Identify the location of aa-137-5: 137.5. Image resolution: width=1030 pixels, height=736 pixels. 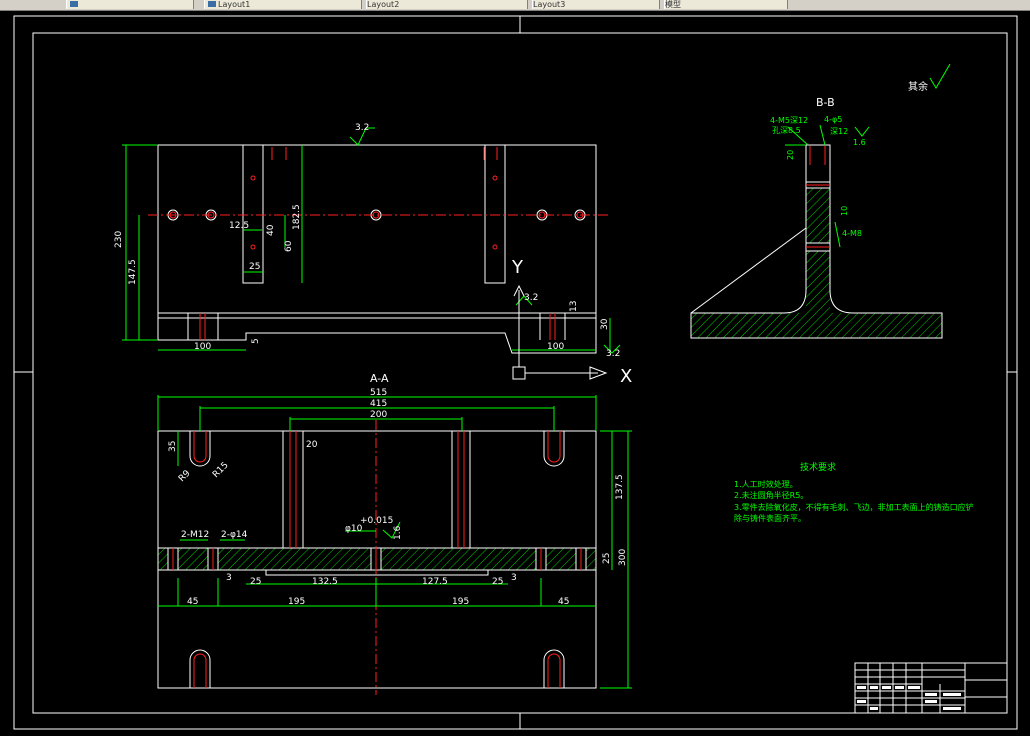
(620, 487).